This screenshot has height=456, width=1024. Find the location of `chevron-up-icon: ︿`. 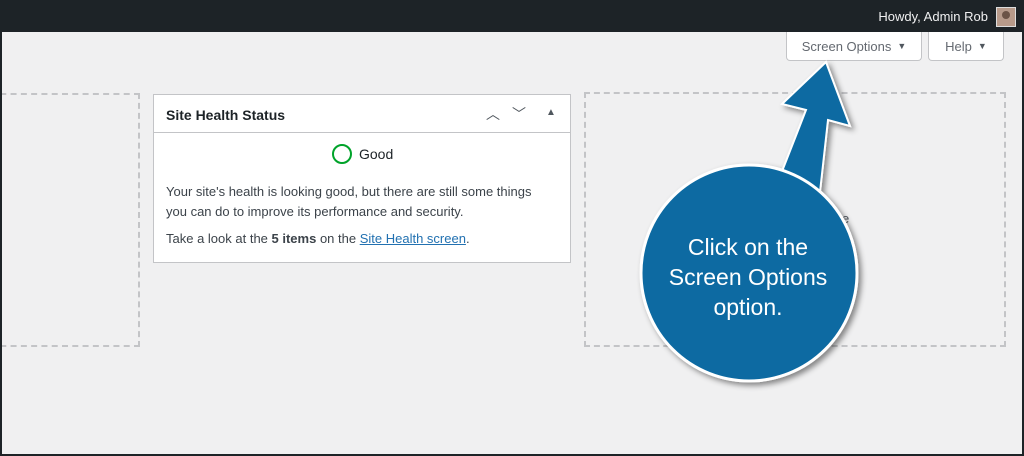

chevron-up-icon: ︿ is located at coordinates (493, 114).